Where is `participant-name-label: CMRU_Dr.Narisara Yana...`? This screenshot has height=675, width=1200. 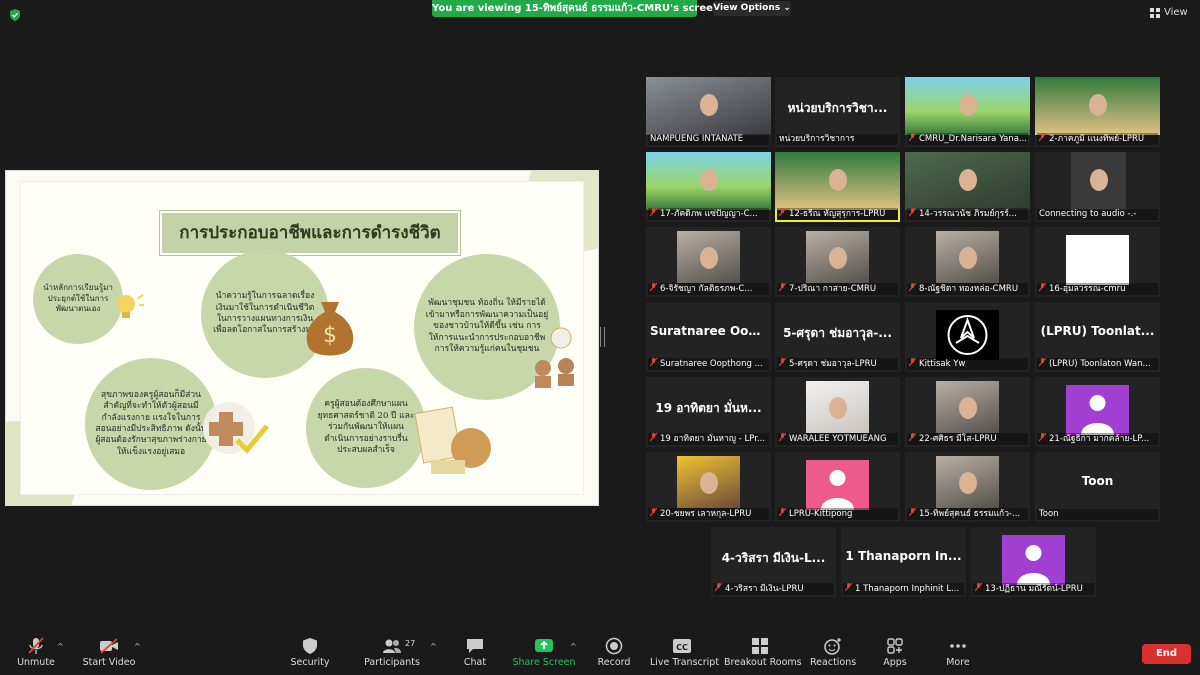 participant-name-label: CMRU_Dr.Narisara Yana... is located at coordinates (967, 139).